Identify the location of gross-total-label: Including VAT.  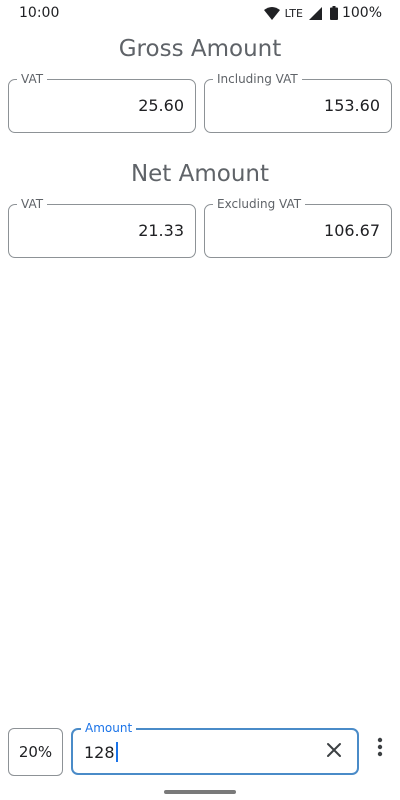
(257, 79).